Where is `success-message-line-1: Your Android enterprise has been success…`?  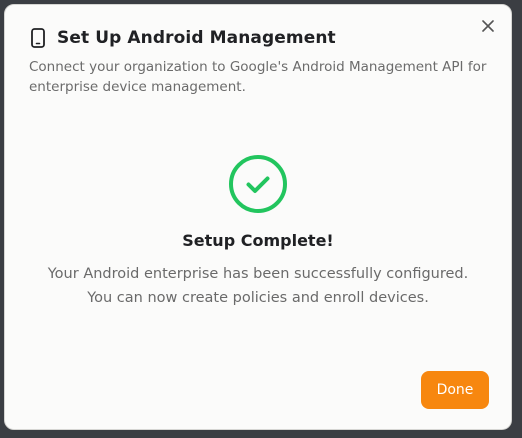
success-message-line-1: Your Android enterprise has been success… is located at coordinates (258, 274).